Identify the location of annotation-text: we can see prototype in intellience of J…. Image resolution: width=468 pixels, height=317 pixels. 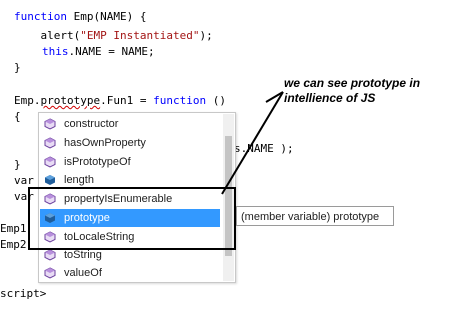
(352, 90).